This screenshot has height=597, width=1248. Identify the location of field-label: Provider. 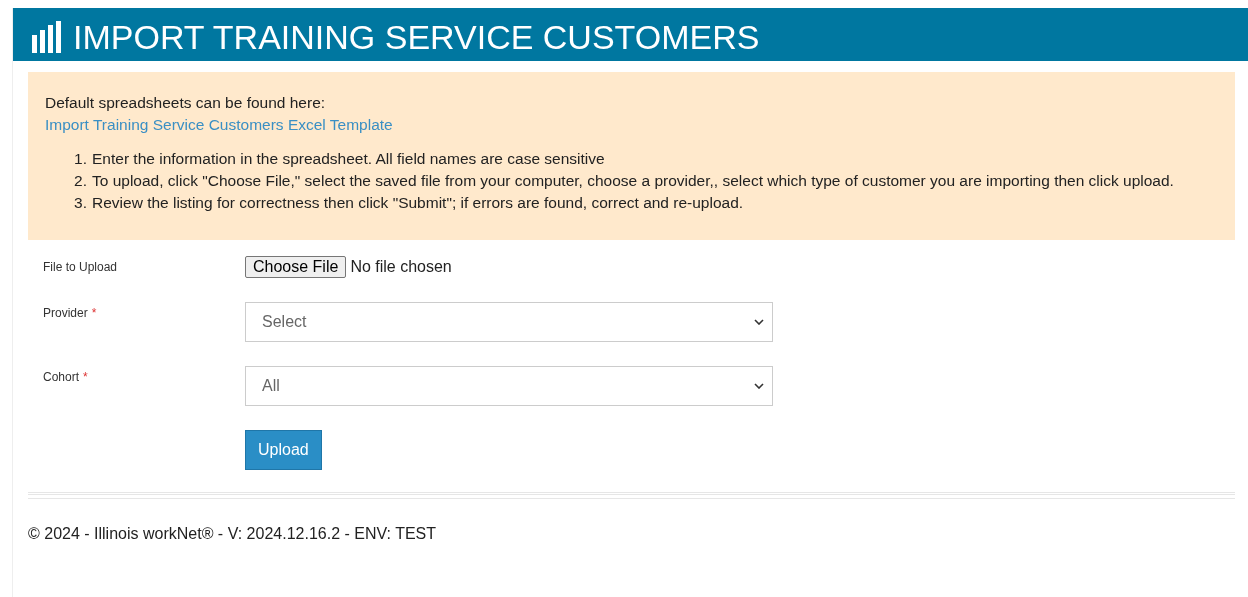
(65, 313).